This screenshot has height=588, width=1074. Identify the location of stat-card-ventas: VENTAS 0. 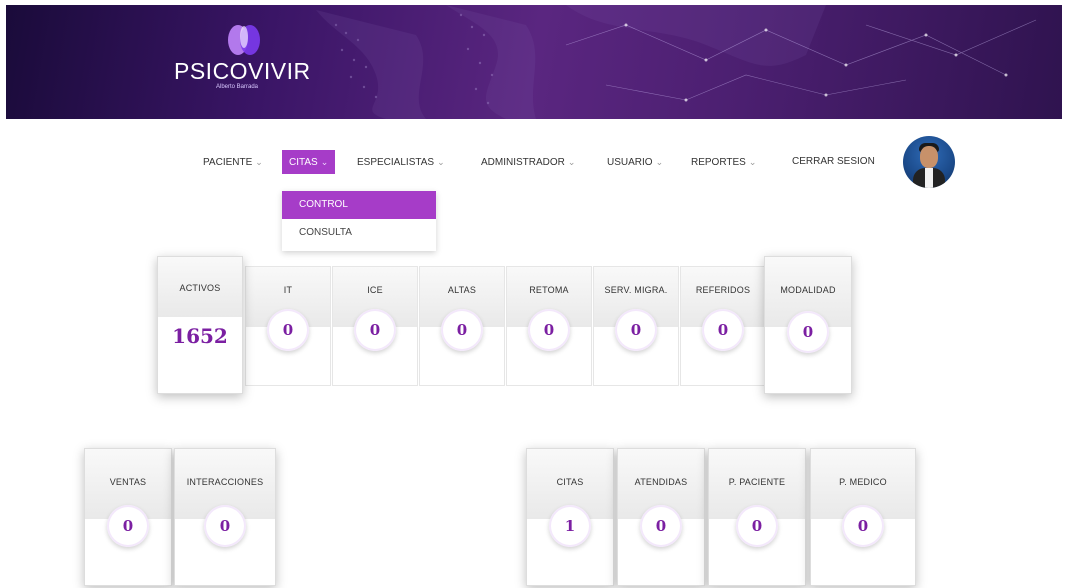
(128, 517).